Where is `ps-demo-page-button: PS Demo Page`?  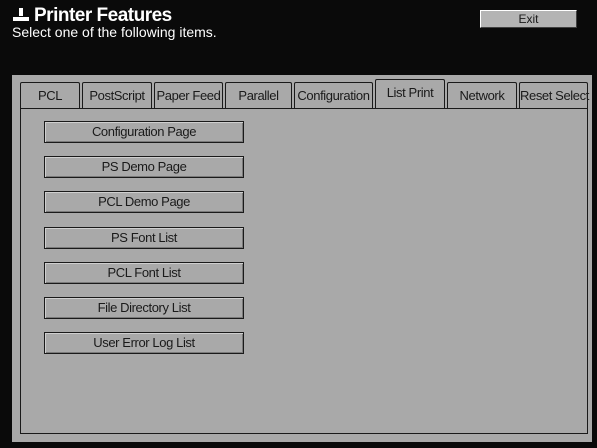 ps-demo-page-button: PS Demo Page is located at coordinates (144, 167).